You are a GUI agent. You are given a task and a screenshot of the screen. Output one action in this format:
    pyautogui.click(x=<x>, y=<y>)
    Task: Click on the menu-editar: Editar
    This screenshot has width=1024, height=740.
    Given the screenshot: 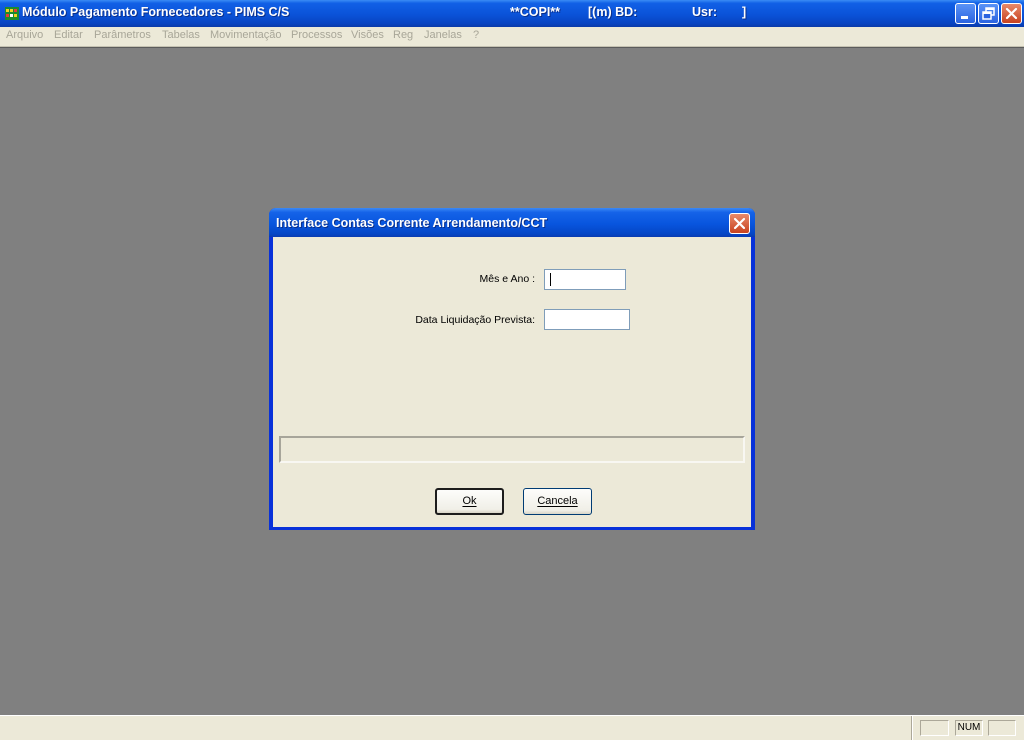 What is the action you would take?
    pyautogui.click(x=68, y=35)
    